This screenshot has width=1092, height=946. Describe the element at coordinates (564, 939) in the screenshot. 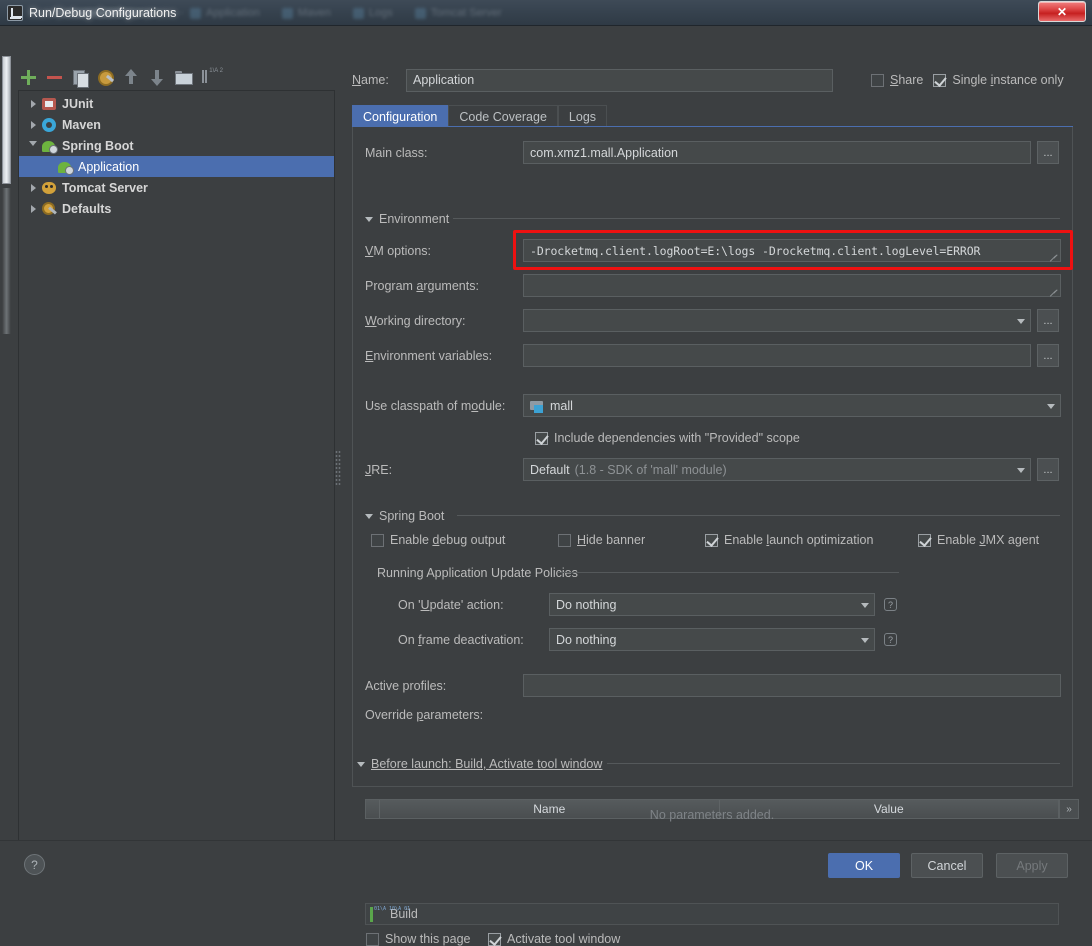

I see `activate-tool-window-label: Activate tool window` at that location.